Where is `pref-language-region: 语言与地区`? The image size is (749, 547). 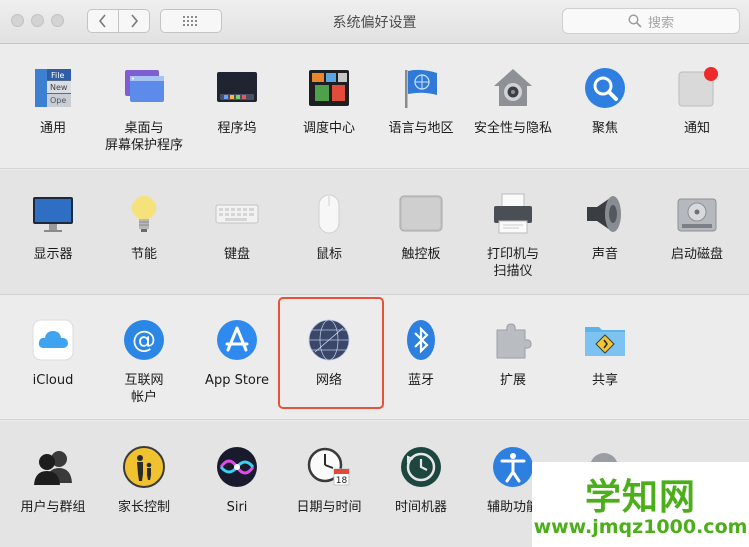
pref-language-region: 语言与地区 is located at coordinates (421, 101).